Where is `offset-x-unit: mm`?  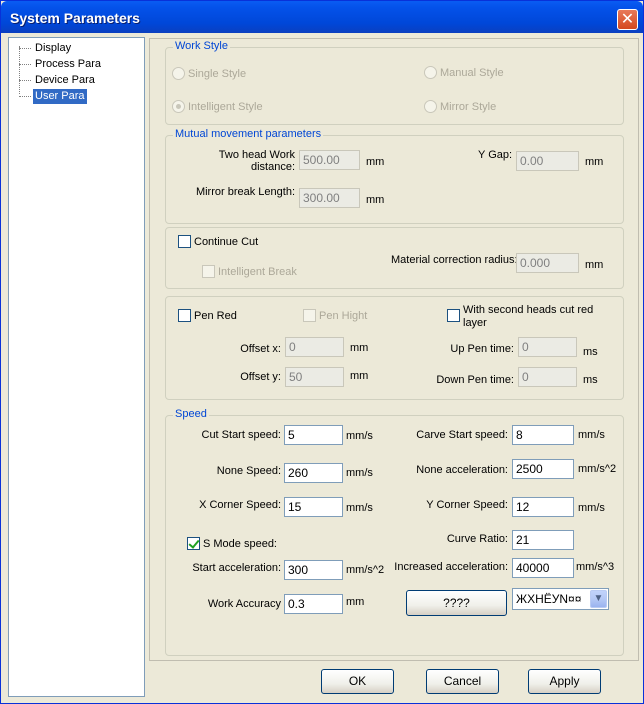
offset-x-unit: mm is located at coordinates (359, 348).